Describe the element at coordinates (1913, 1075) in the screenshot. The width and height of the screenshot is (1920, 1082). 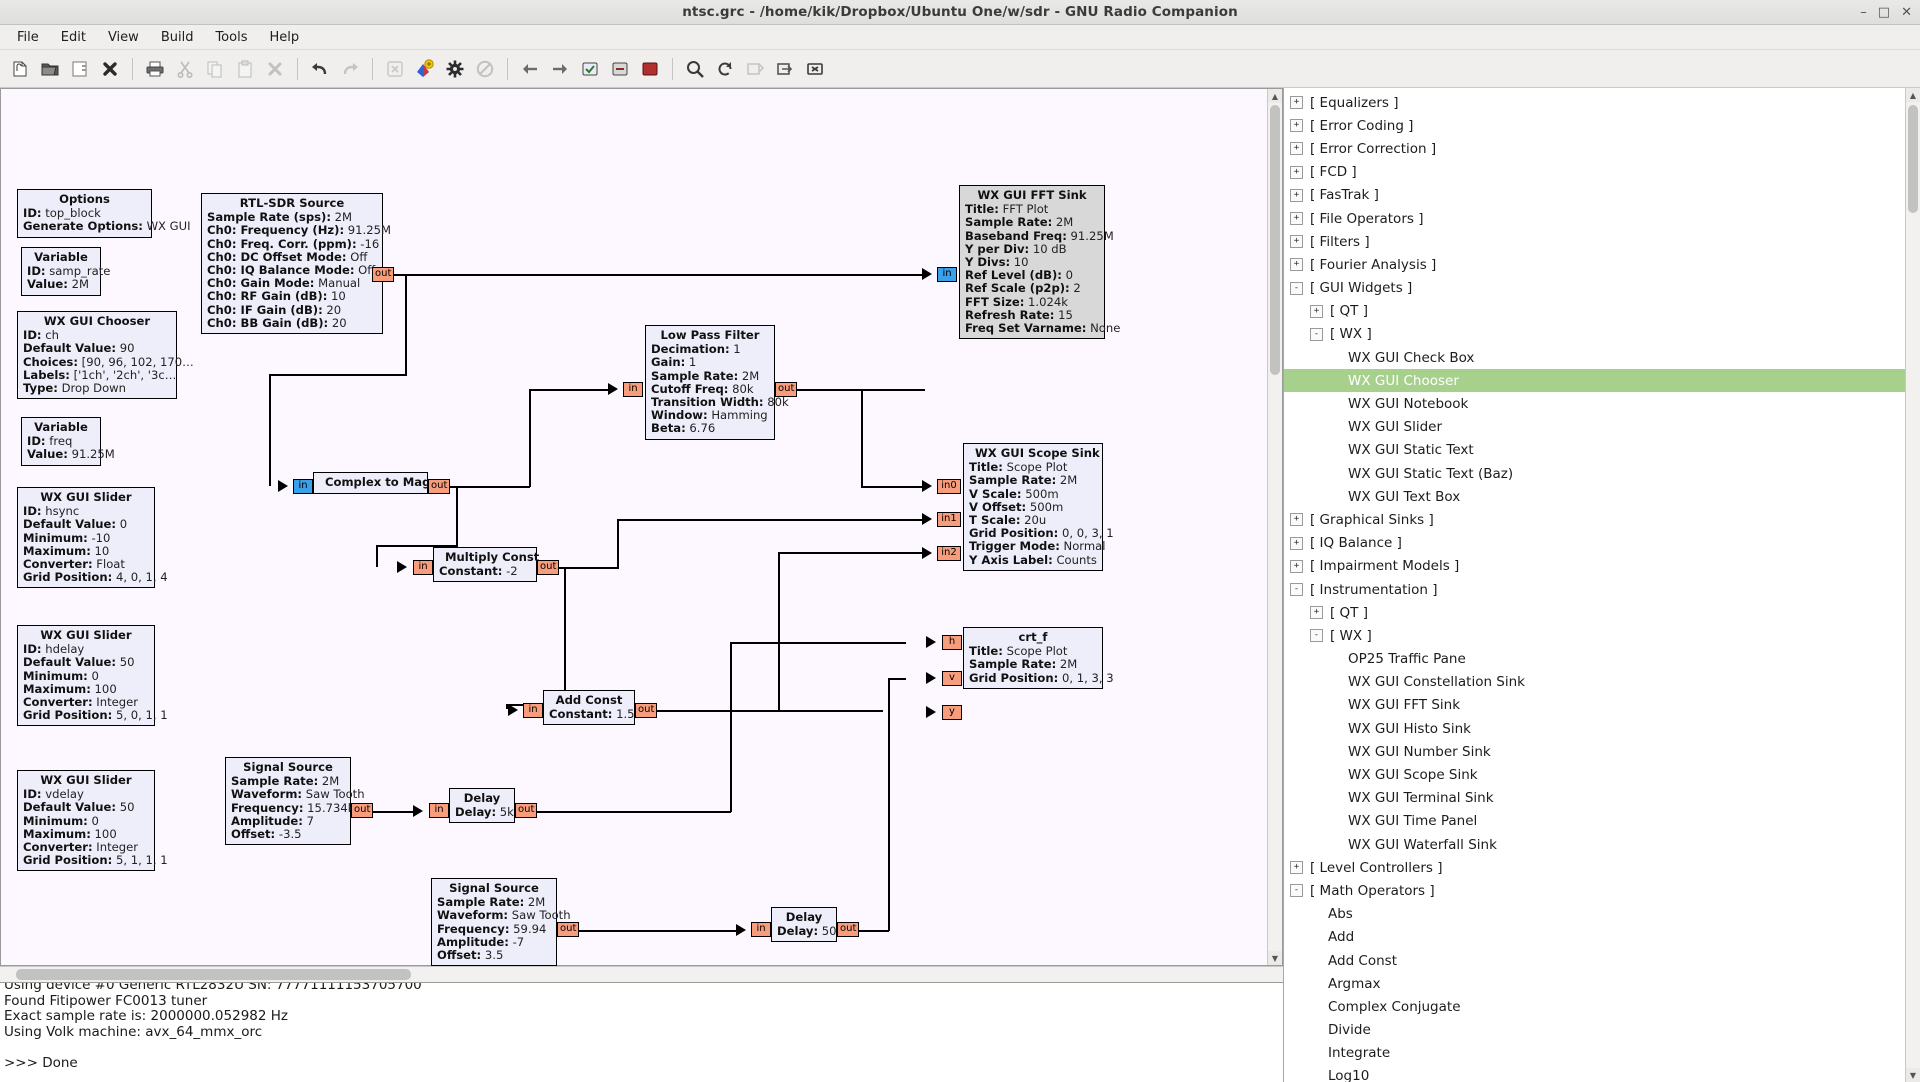
I see `tree-scroll-down-arrow: ▼` at that location.